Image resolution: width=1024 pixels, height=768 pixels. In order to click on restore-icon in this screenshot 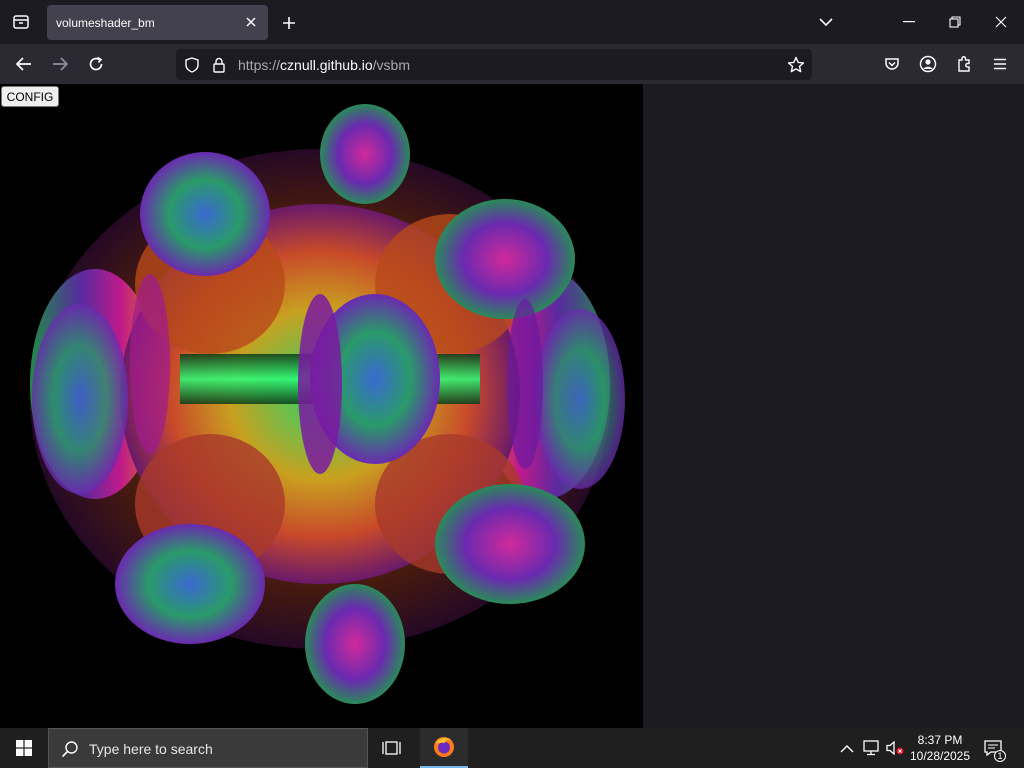, I will do `click(955, 22)`.